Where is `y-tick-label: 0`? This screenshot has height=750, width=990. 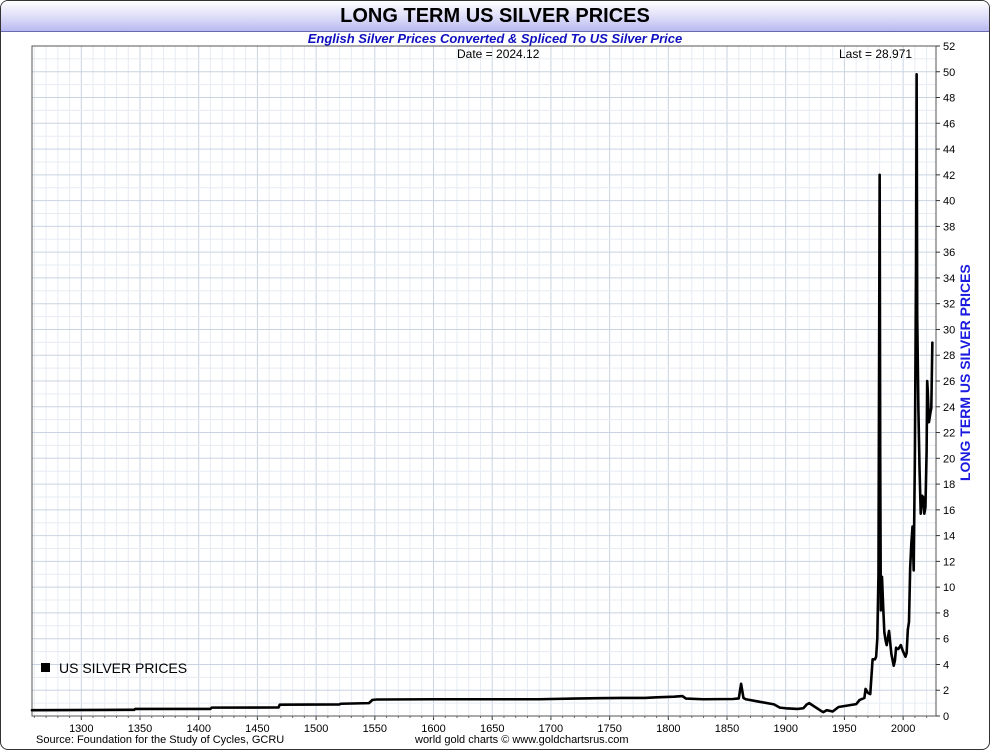 y-tick-label: 0 is located at coordinates (946, 717).